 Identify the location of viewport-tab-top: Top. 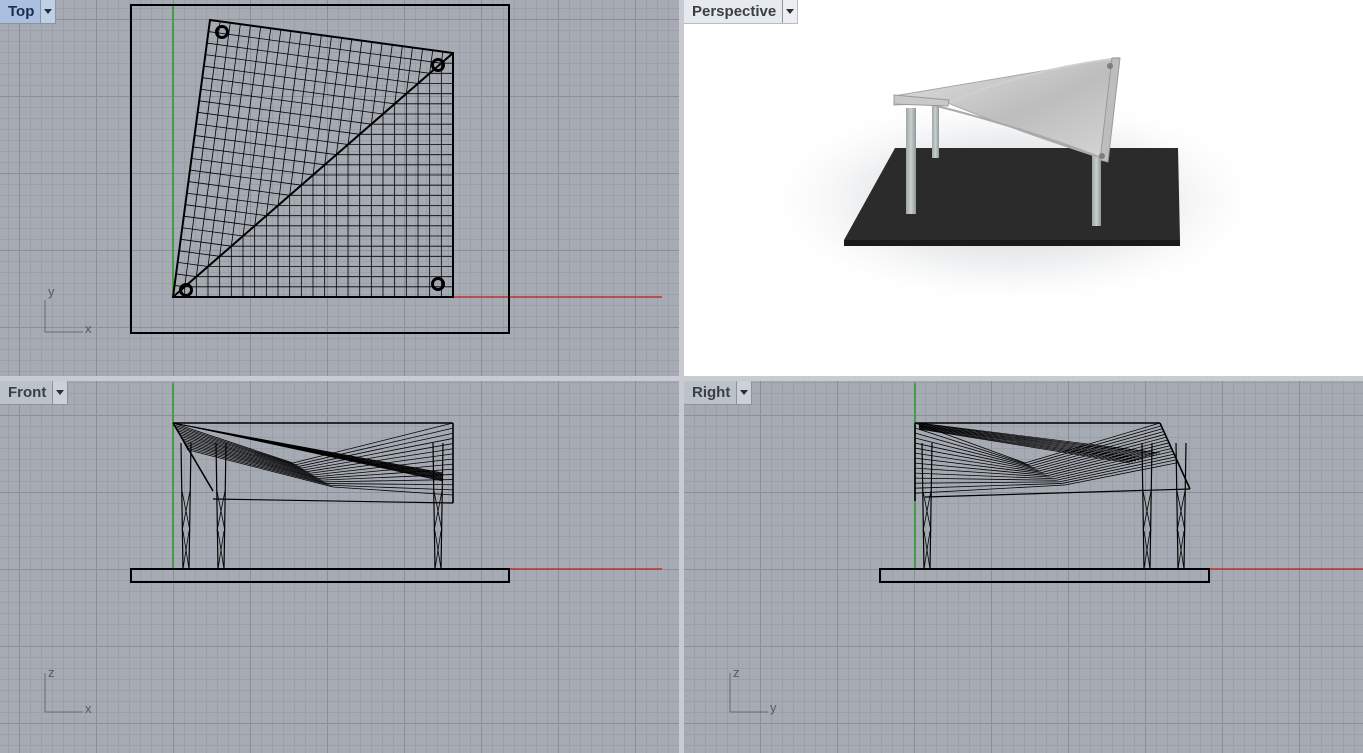
(28, 12).